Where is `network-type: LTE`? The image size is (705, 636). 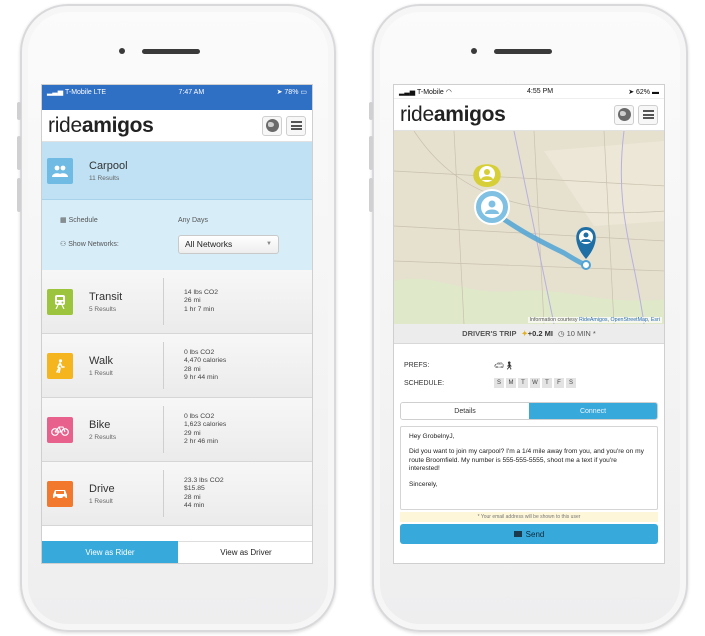
network-type: LTE is located at coordinates (100, 92).